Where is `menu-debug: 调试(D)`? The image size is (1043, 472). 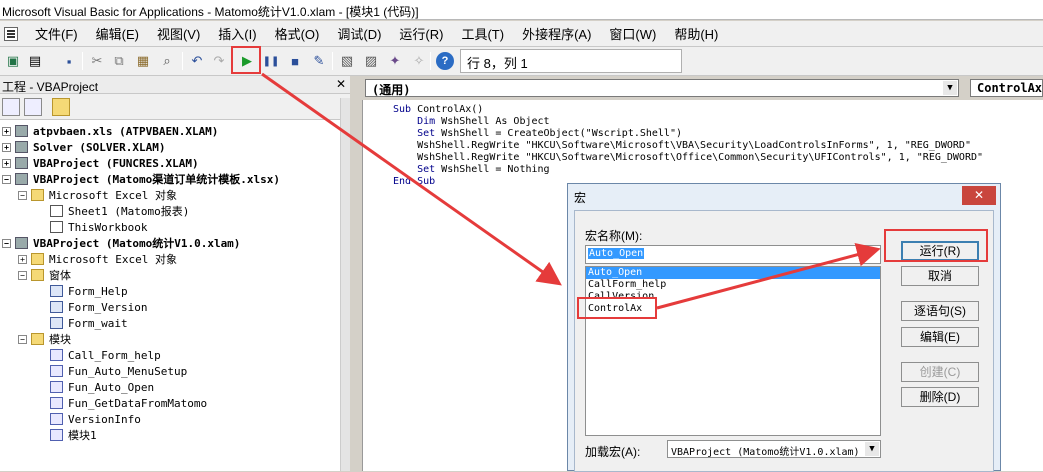 menu-debug: 调试(D) is located at coordinates (359, 33).